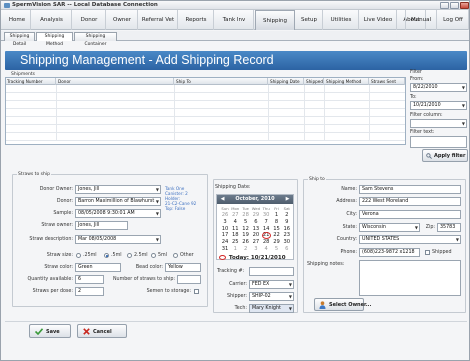 Image resolution: width=470 pixels, height=361 pixels. Describe the element at coordinates (235, 229) in the screenshot. I see `calendar-day: 11` at that location.